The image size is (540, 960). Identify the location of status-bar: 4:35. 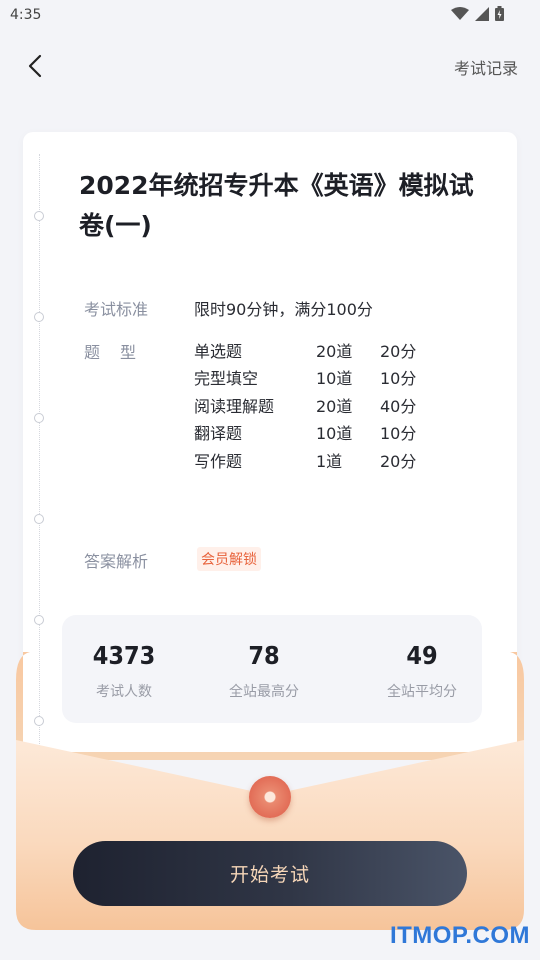
(270, 16).